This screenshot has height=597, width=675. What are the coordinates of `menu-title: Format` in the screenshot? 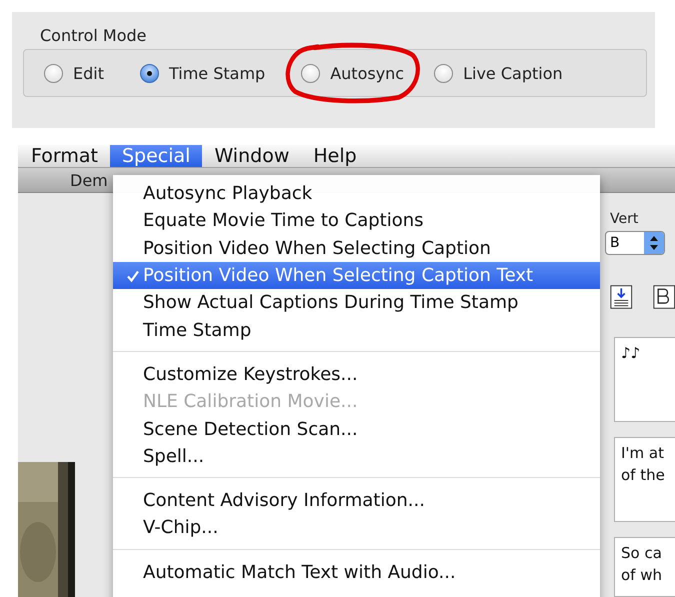 It's located at (64, 156).